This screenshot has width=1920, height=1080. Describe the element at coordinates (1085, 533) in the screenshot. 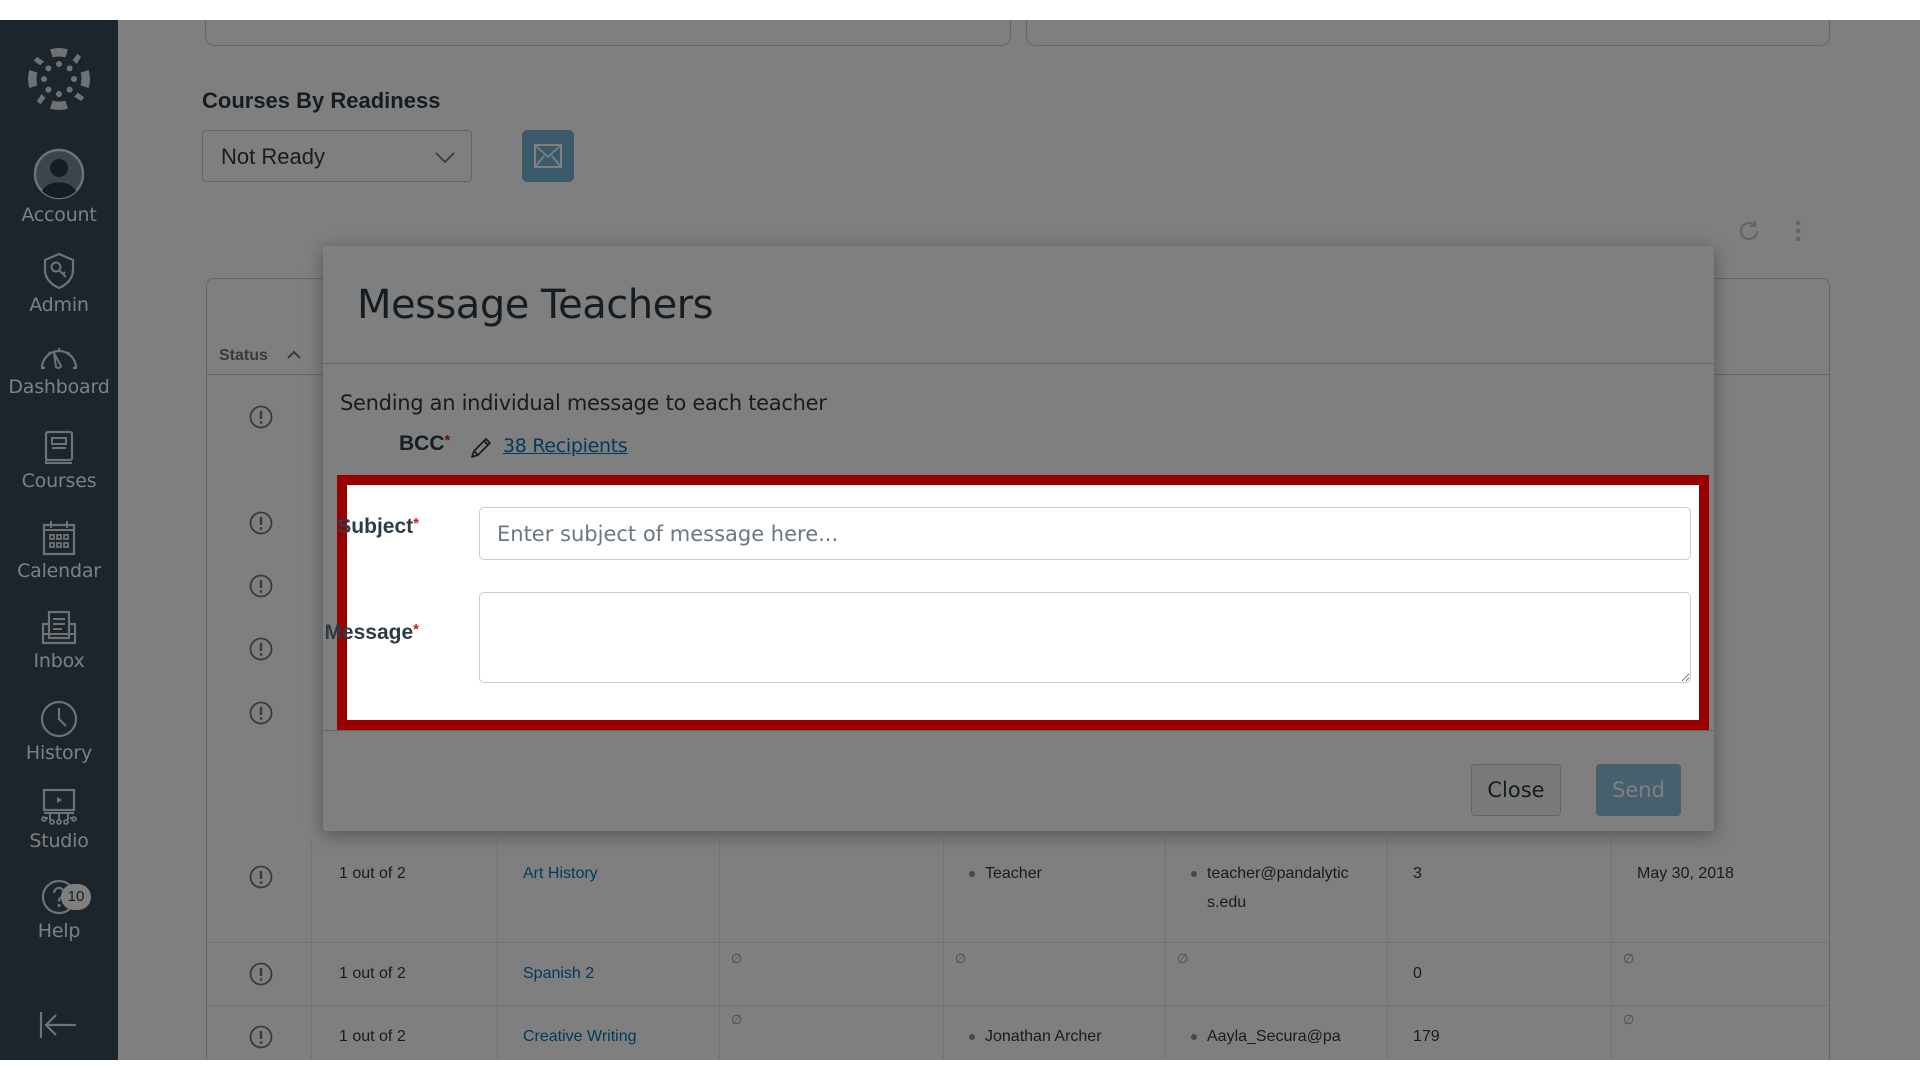

I see `subject-input` at that location.